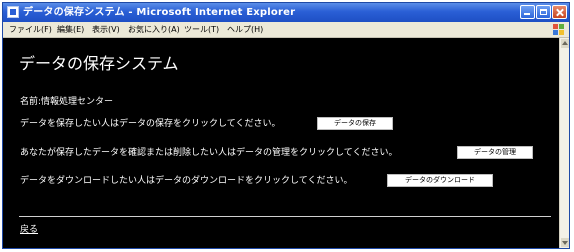 Image resolution: width=574 pixels, height=252 pixels. What do you see at coordinates (285, 216) in the screenshot?
I see `divider` at bounding box center [285, 216].